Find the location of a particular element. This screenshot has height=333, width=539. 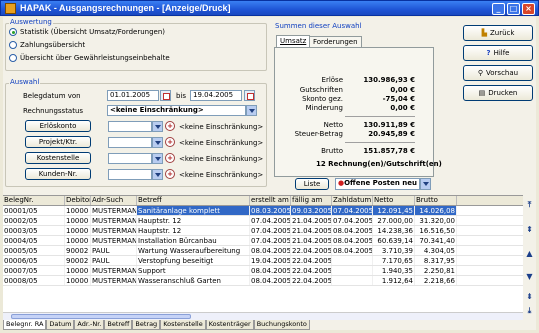

down-arrow-icon: ▼ is located at coordinates (529, 277).